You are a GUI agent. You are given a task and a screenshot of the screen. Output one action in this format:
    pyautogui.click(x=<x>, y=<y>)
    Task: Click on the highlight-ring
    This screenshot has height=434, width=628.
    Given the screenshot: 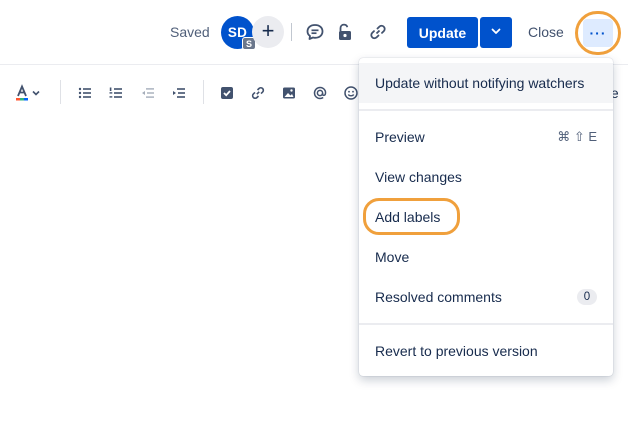 What is the action you would take?
    pyautogui.click(x=411, y=216)
    